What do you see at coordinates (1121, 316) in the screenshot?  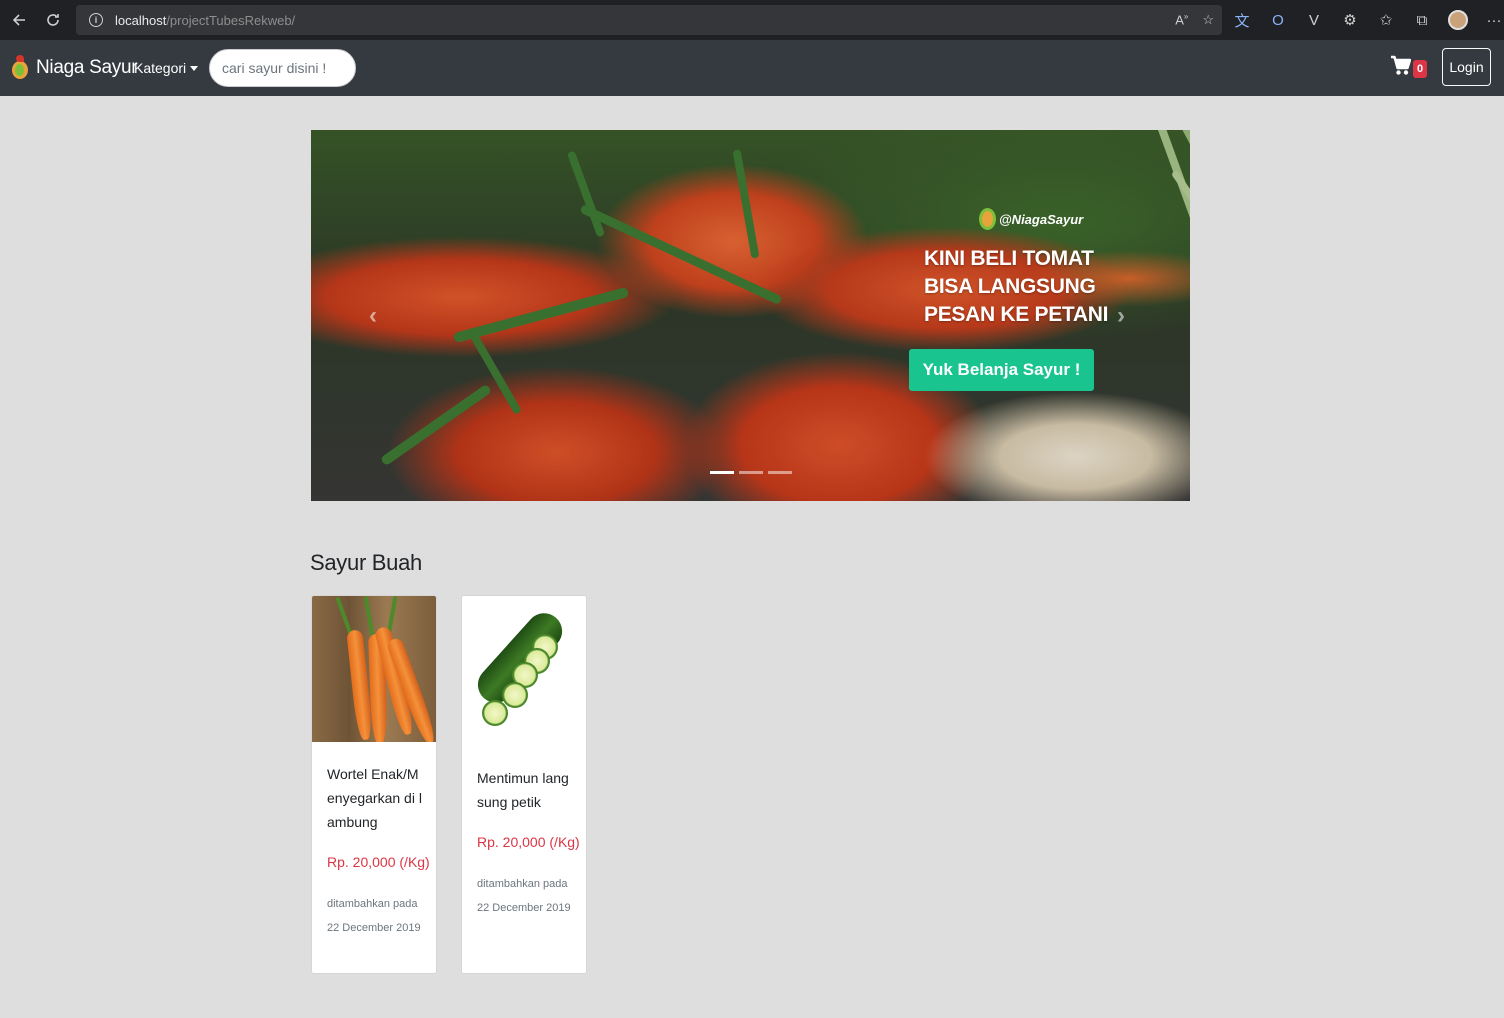 I see `carousel-next-chevron-right-icon: ›` at bounding box center [1121, 316].